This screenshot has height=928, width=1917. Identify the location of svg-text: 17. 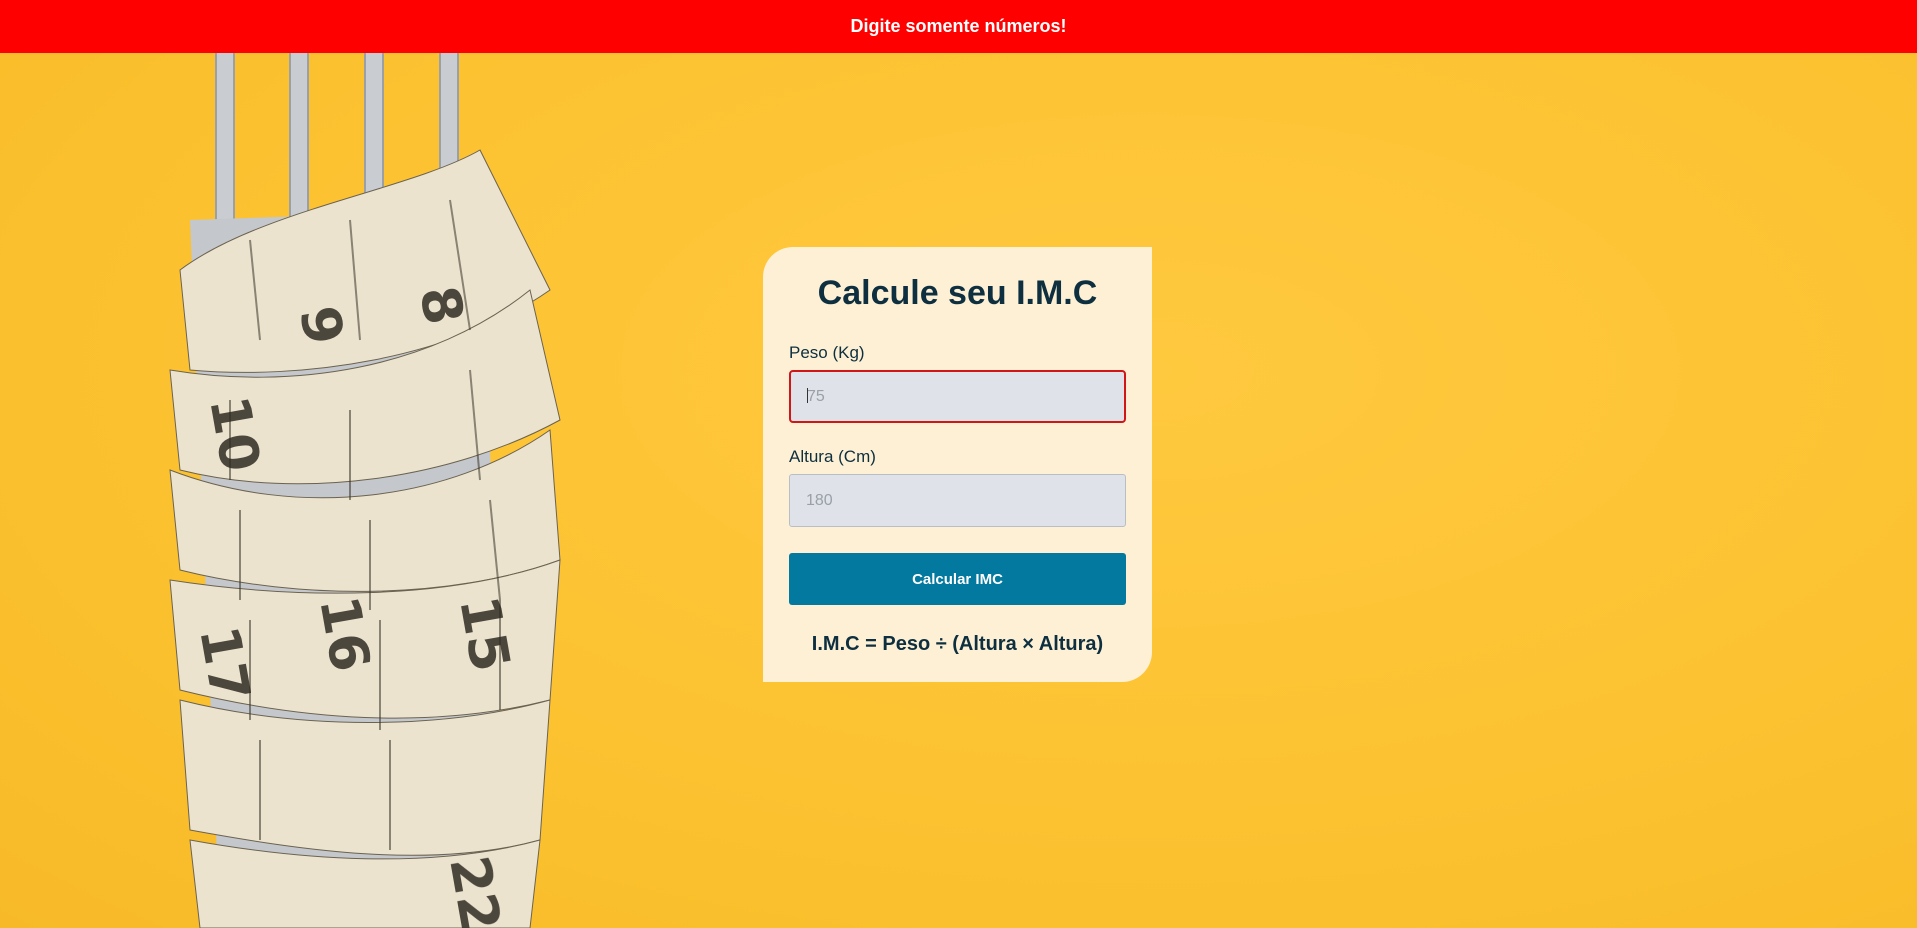
(224, 663).